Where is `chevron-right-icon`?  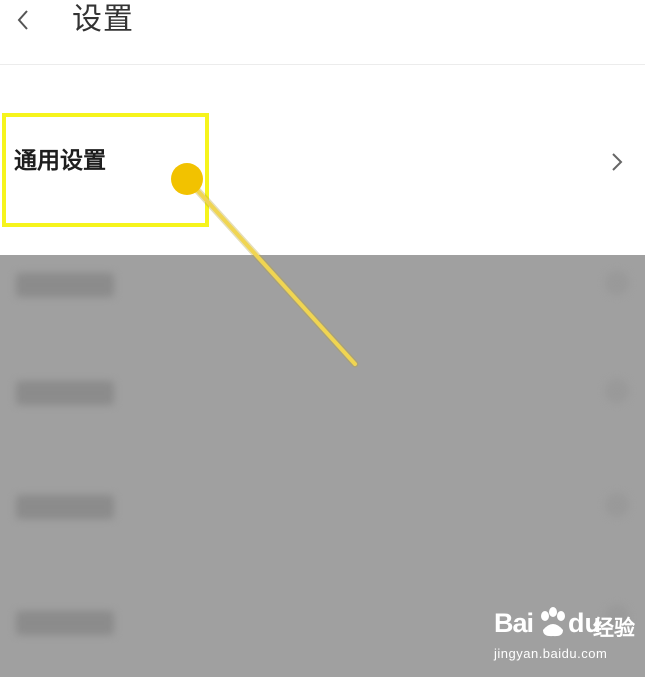
chevron-right-icon is located at coordinates (617, 162).